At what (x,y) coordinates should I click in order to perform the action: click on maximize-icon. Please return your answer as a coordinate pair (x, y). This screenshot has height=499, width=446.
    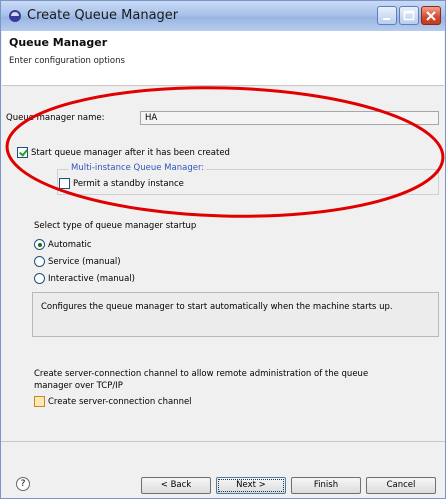
    Looking at the image, I should click on (409, 15).